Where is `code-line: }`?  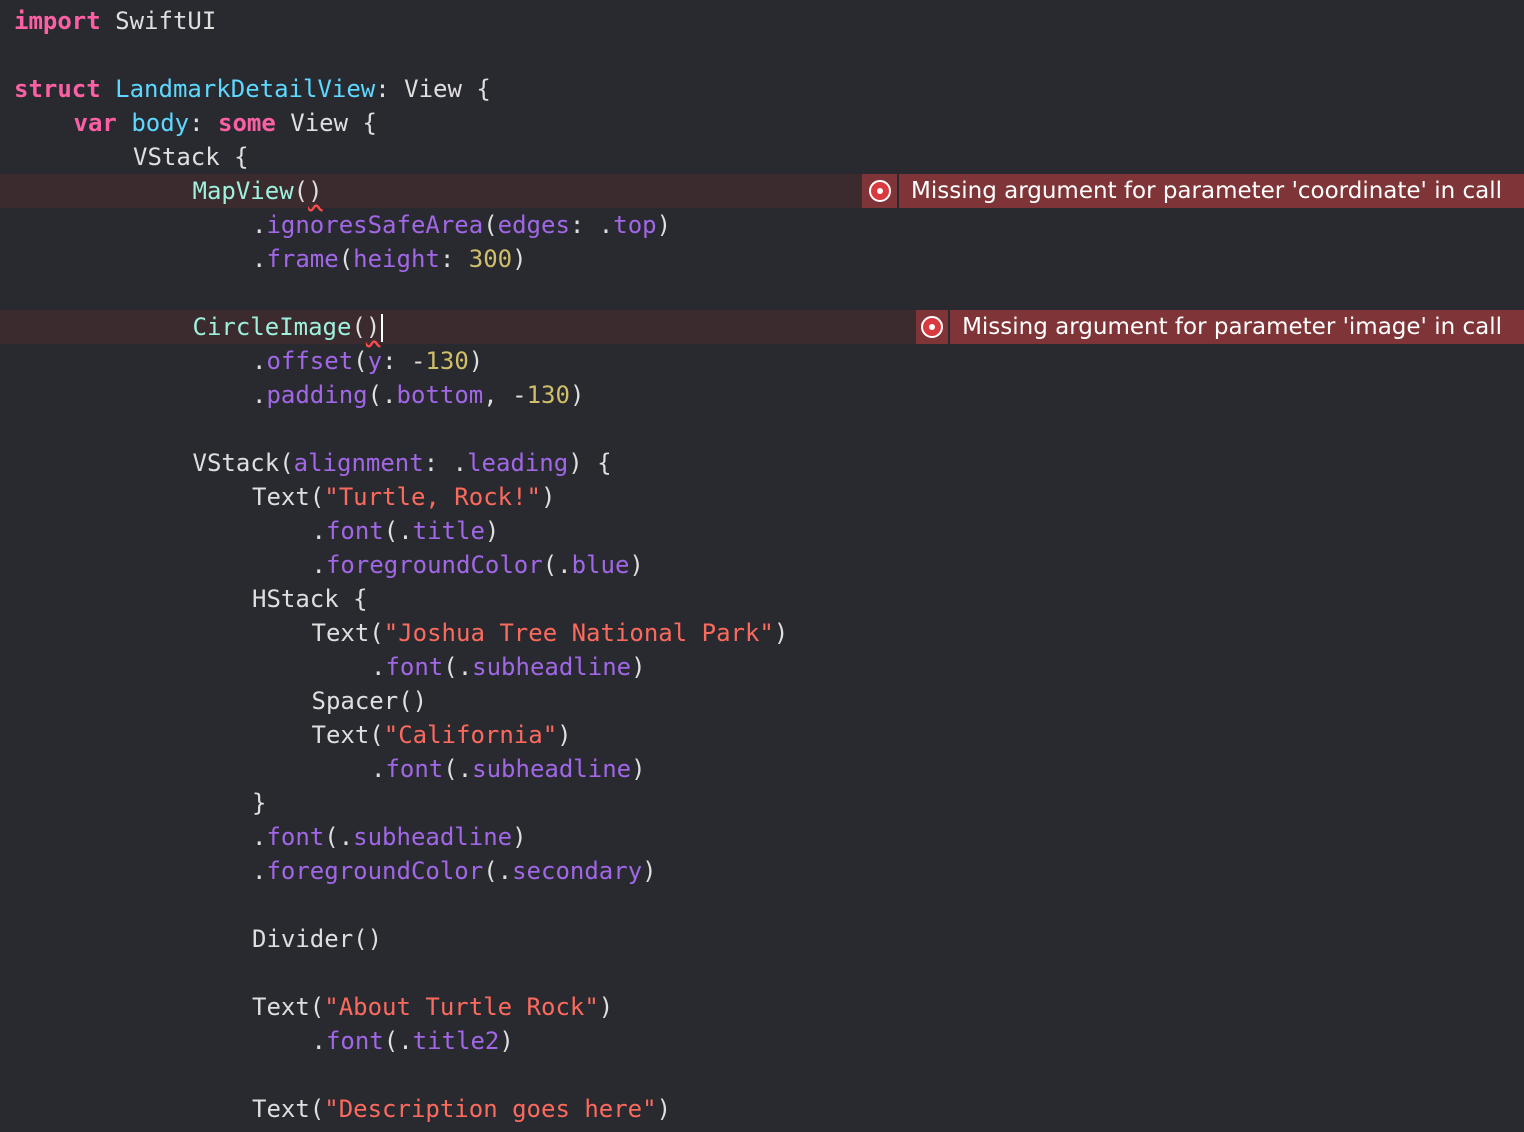 code-line: } is located at coordinates (762, 803).